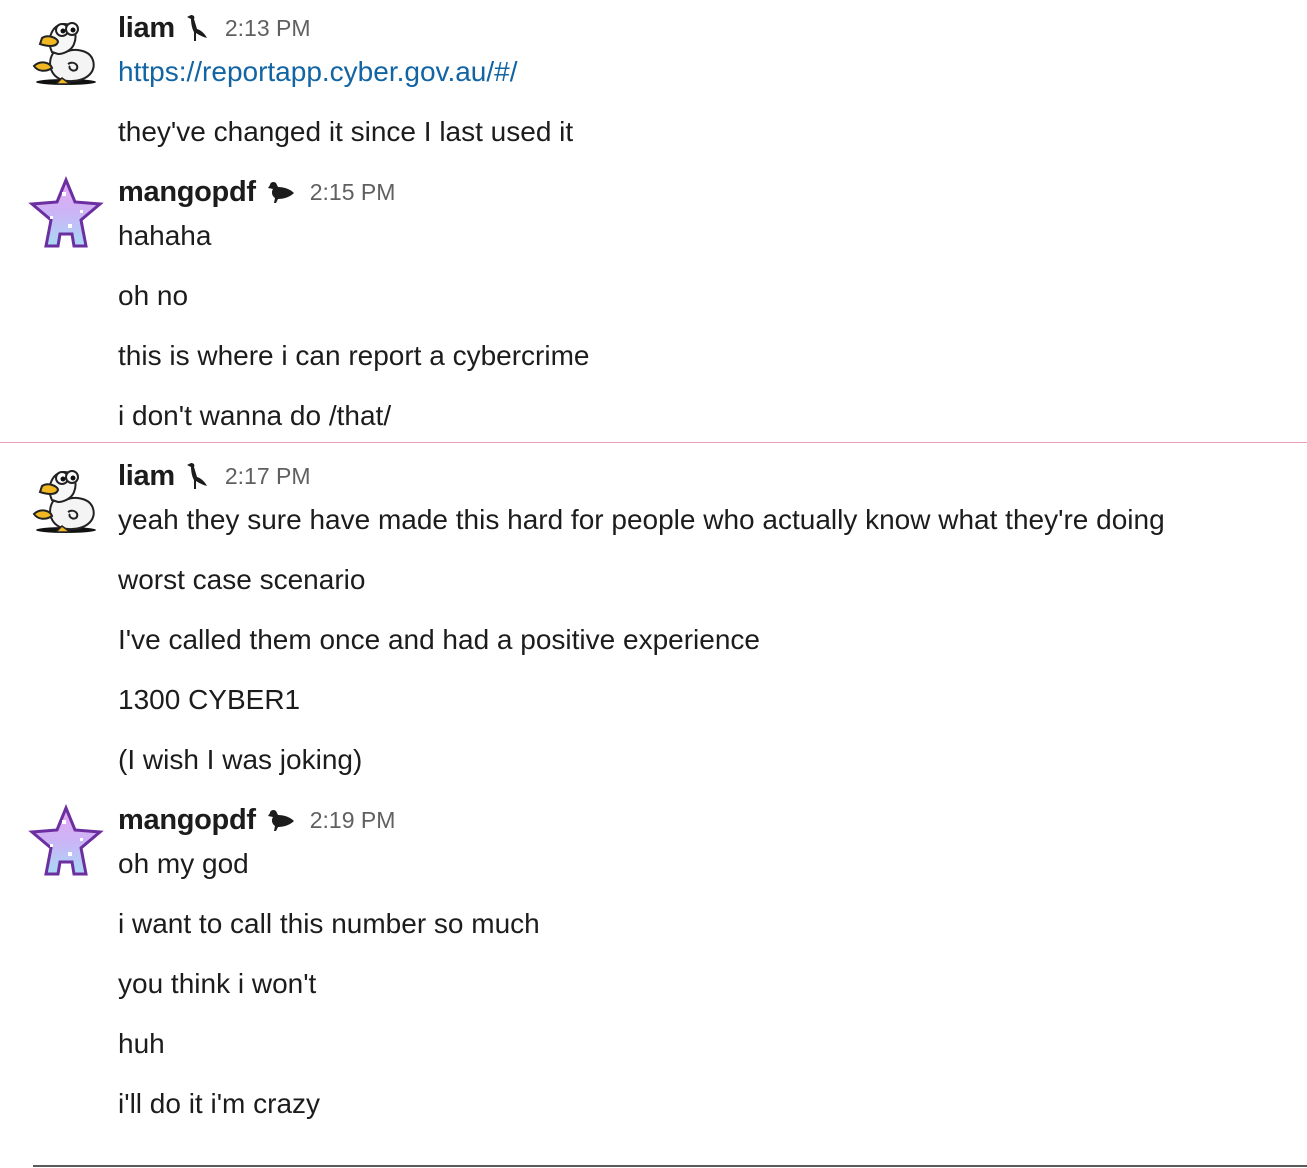 The width and height of the screenshot is (1307, 1168). What do you see at coordinates (242, 579) in the screenshot?
I see `message-text: worst case scenario` at bounding box center [242, 579].